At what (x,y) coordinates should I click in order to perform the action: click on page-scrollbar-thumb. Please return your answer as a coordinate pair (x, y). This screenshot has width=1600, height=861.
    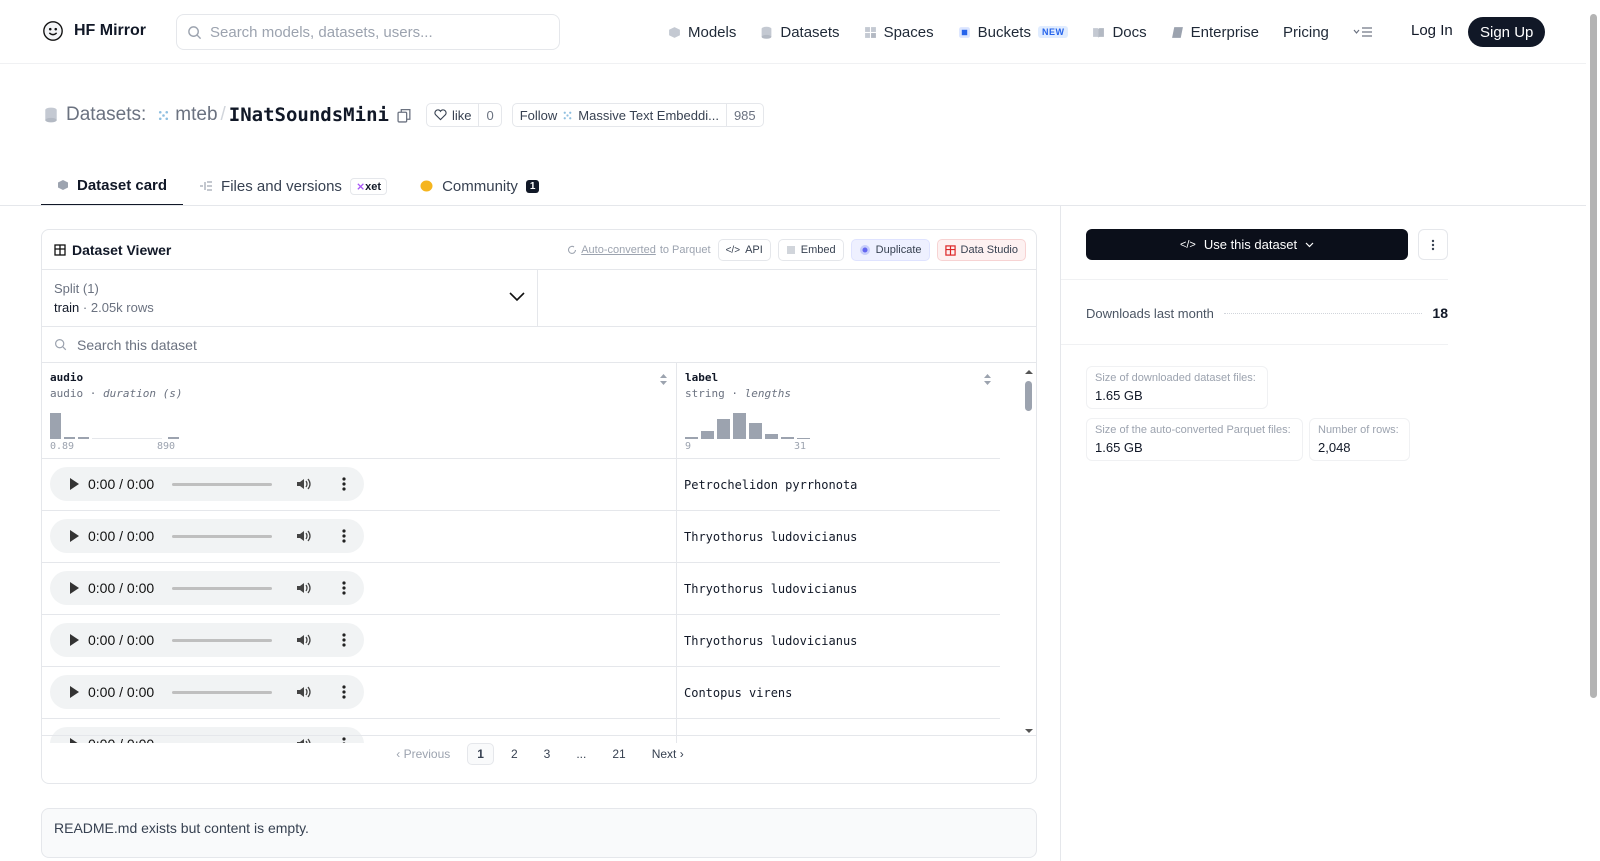
    Looking at the image, I should click on (1593, 356).